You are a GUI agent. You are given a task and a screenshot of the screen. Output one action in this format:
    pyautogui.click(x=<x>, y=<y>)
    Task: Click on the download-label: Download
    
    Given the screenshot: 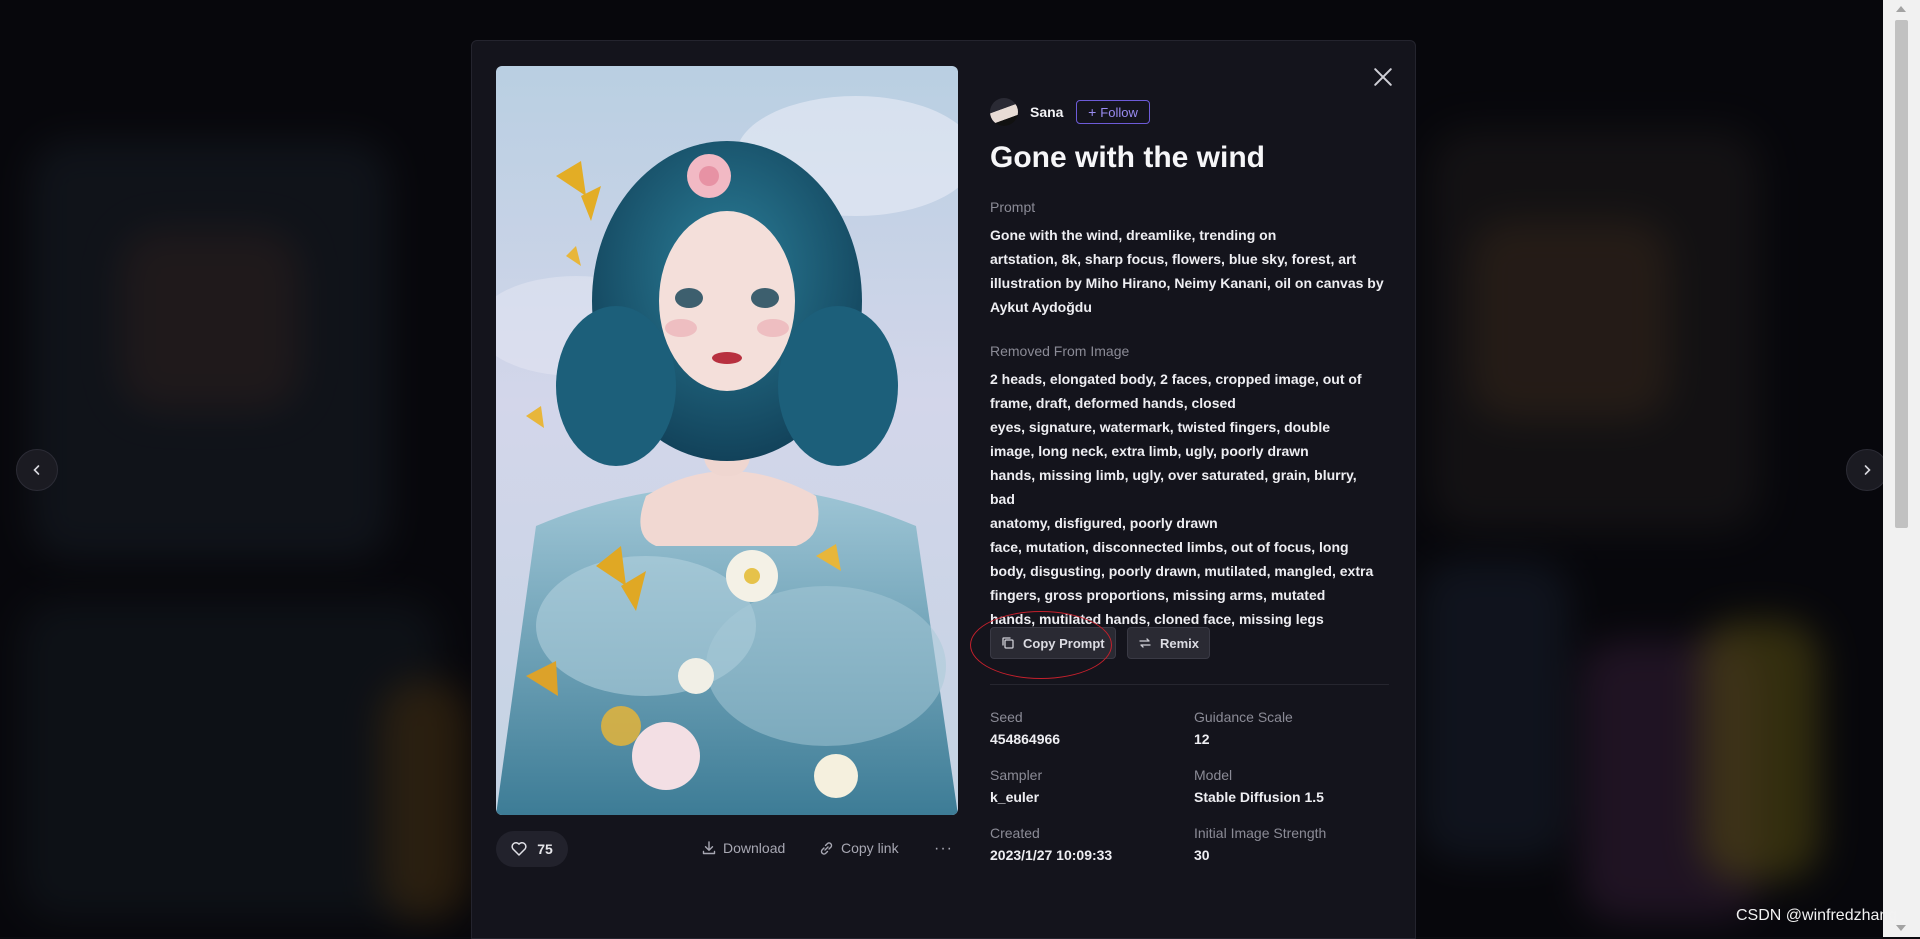 What is the action you would take?
    pyautogui.click(x=754, y=848)
    